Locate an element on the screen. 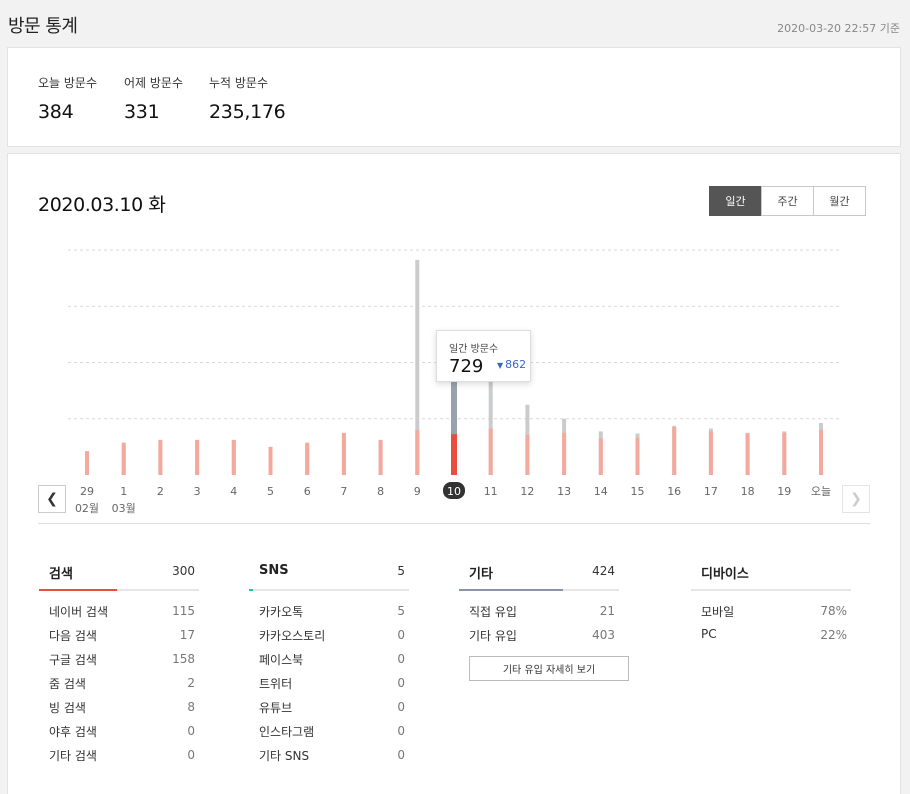  stat-row-label: 구글 검색 is located at coordinates (73, 660).